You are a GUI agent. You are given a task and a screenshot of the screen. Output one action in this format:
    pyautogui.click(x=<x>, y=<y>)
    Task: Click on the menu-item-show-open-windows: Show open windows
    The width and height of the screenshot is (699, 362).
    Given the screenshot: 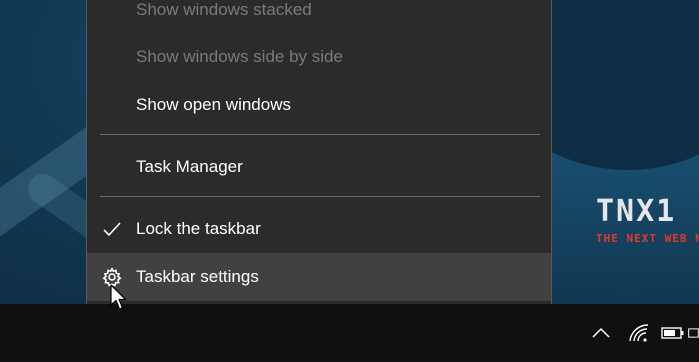 What is the action you would take?
    pyautogui.click(x=319, y=105)
    